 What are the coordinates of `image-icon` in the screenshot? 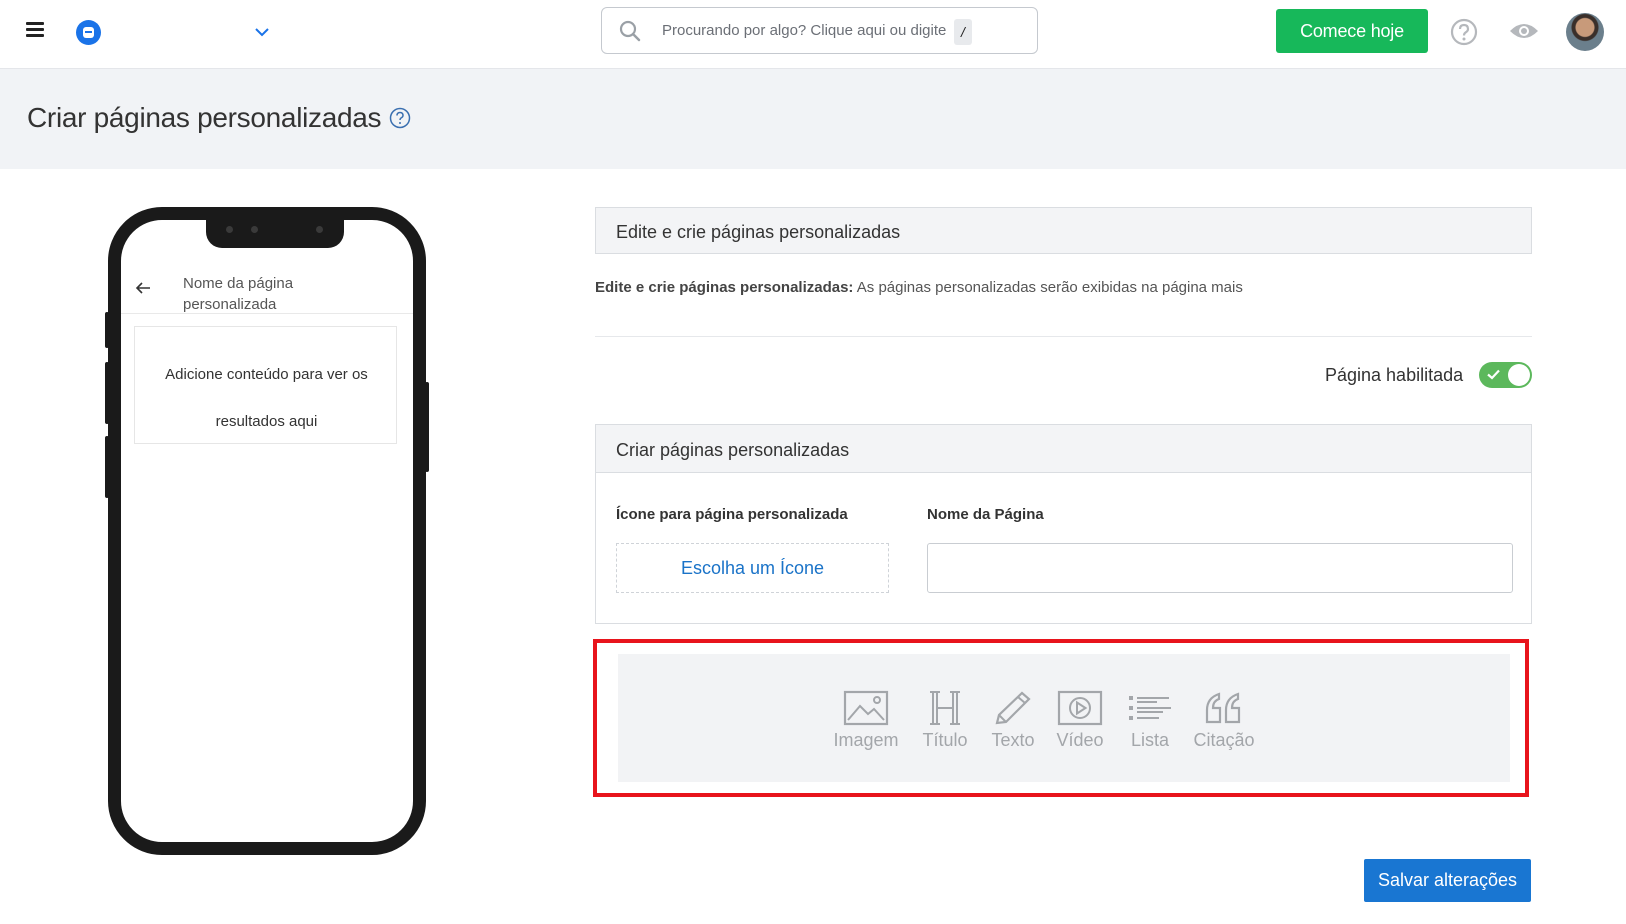 It's located at (866, 708).